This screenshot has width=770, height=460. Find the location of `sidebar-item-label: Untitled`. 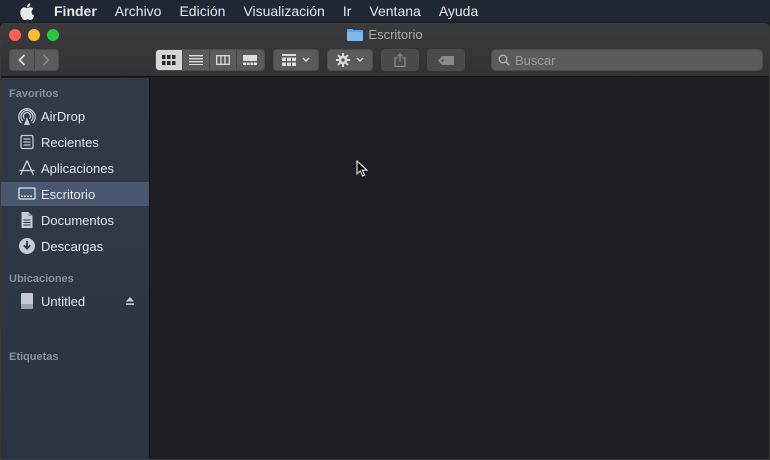

sidebar-item-label: Untitled is located at coordinates (63, 301).